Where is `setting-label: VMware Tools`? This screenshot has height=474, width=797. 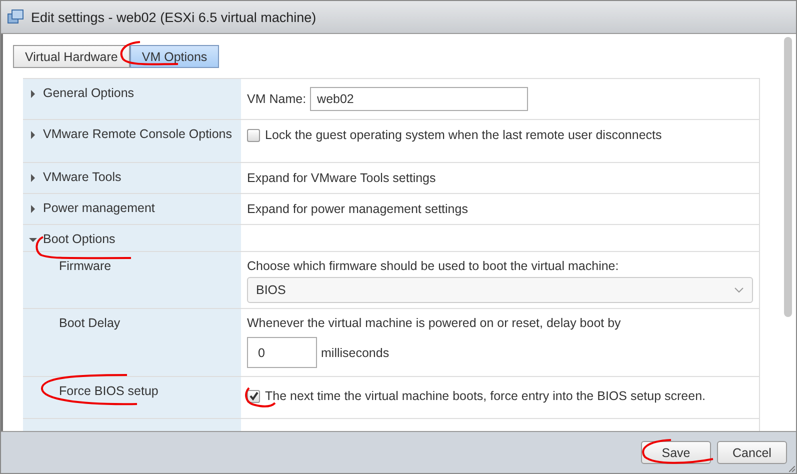
setting-label: VMware Tools is located at coordinates (82, 177).